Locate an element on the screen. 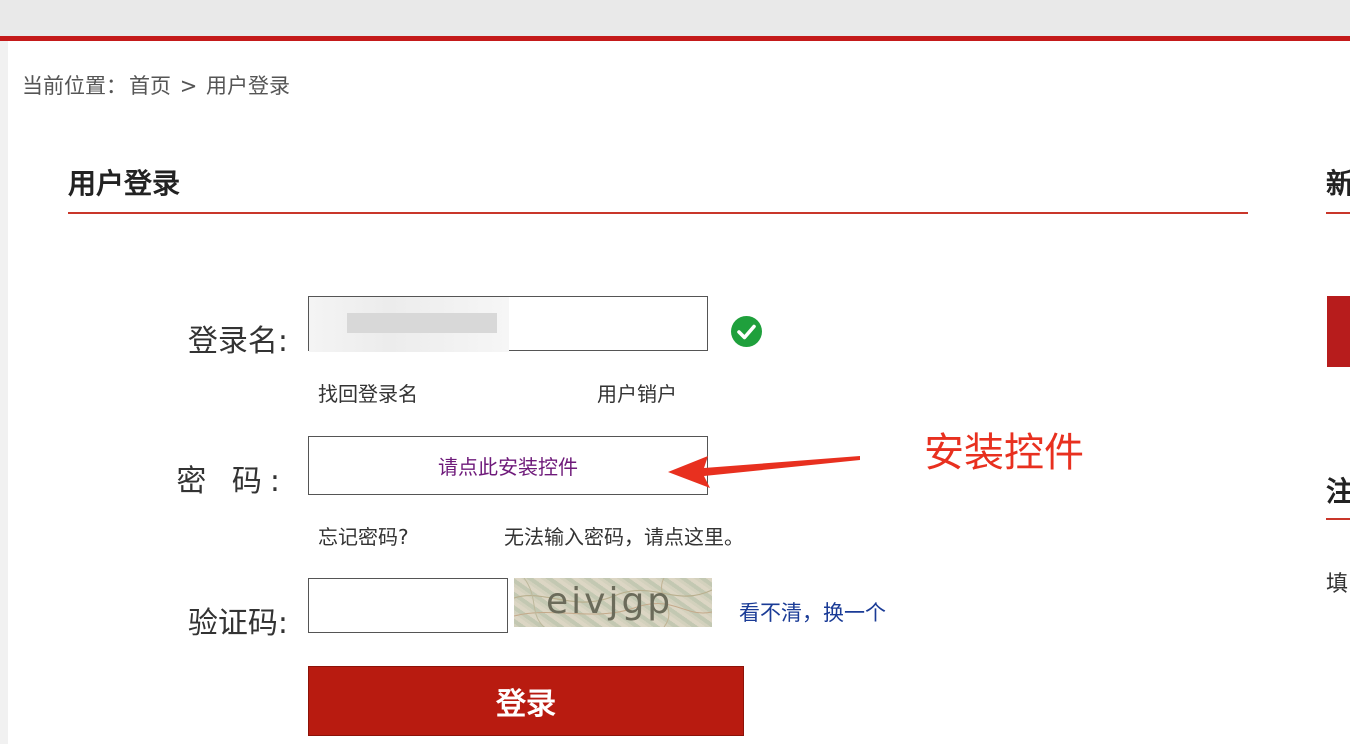  password-label: 密 码: is located at coordinates (232, 481).